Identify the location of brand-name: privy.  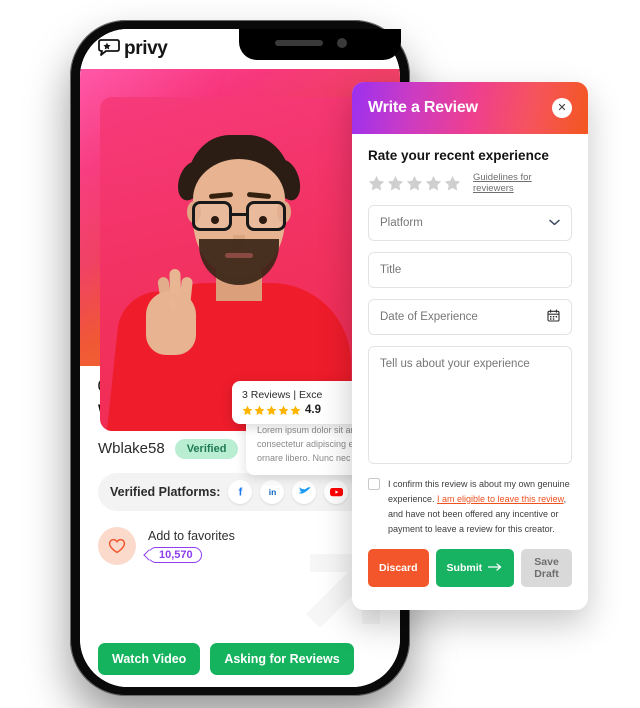
(146, 48).